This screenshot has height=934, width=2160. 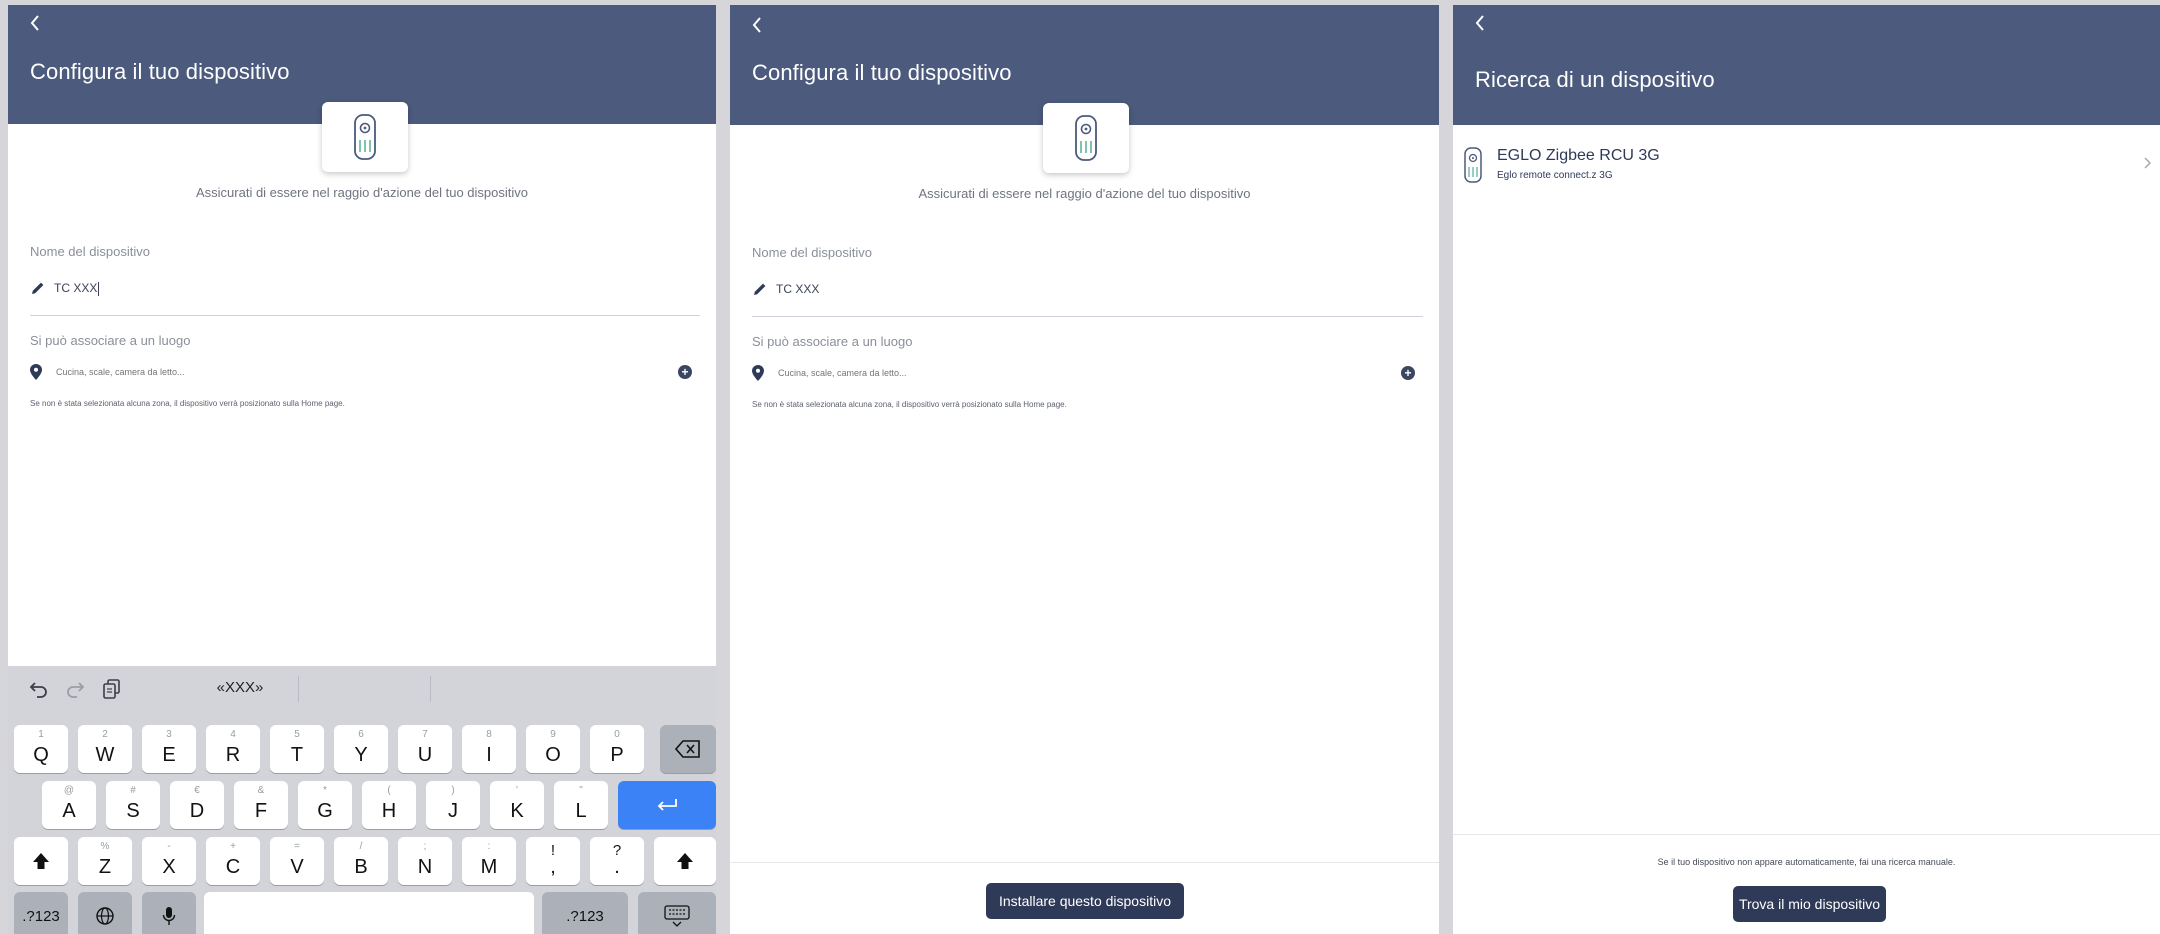 I want to click on shift-key-left, so click(x=41, y=861).